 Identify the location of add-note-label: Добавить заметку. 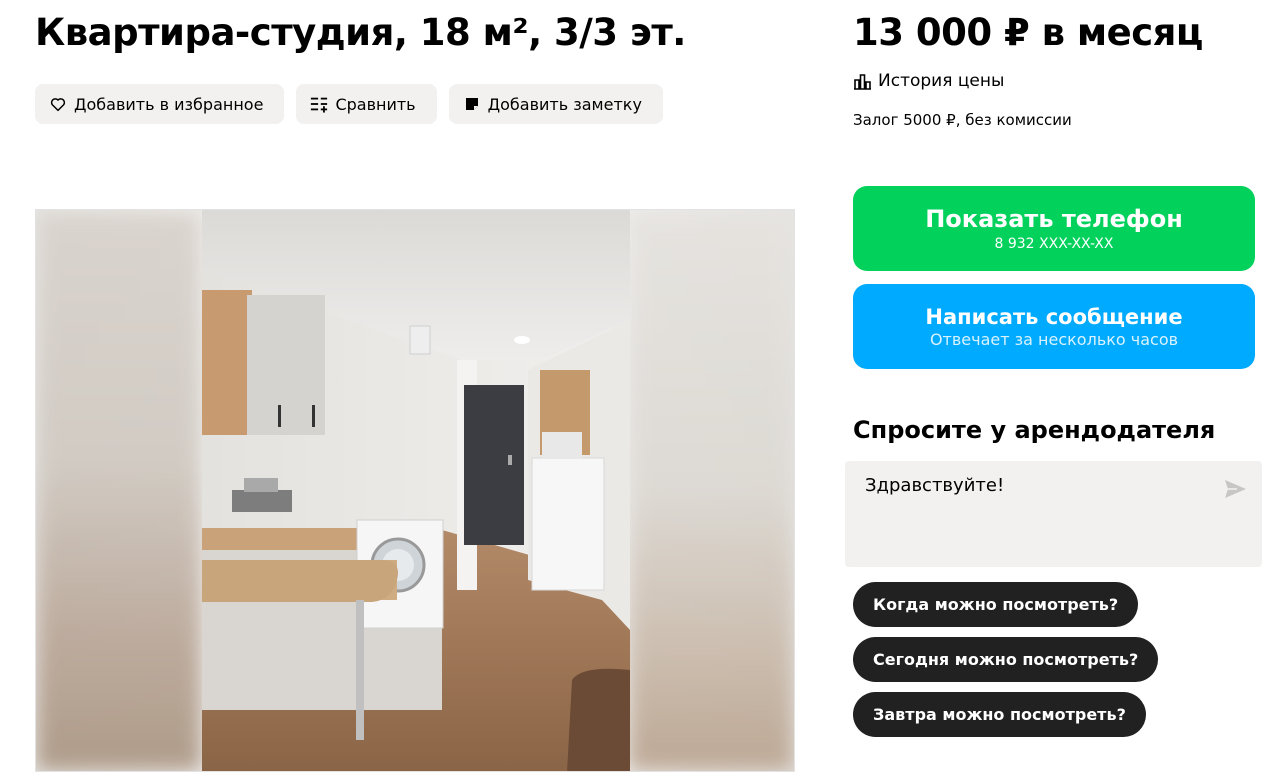
(564, 104).